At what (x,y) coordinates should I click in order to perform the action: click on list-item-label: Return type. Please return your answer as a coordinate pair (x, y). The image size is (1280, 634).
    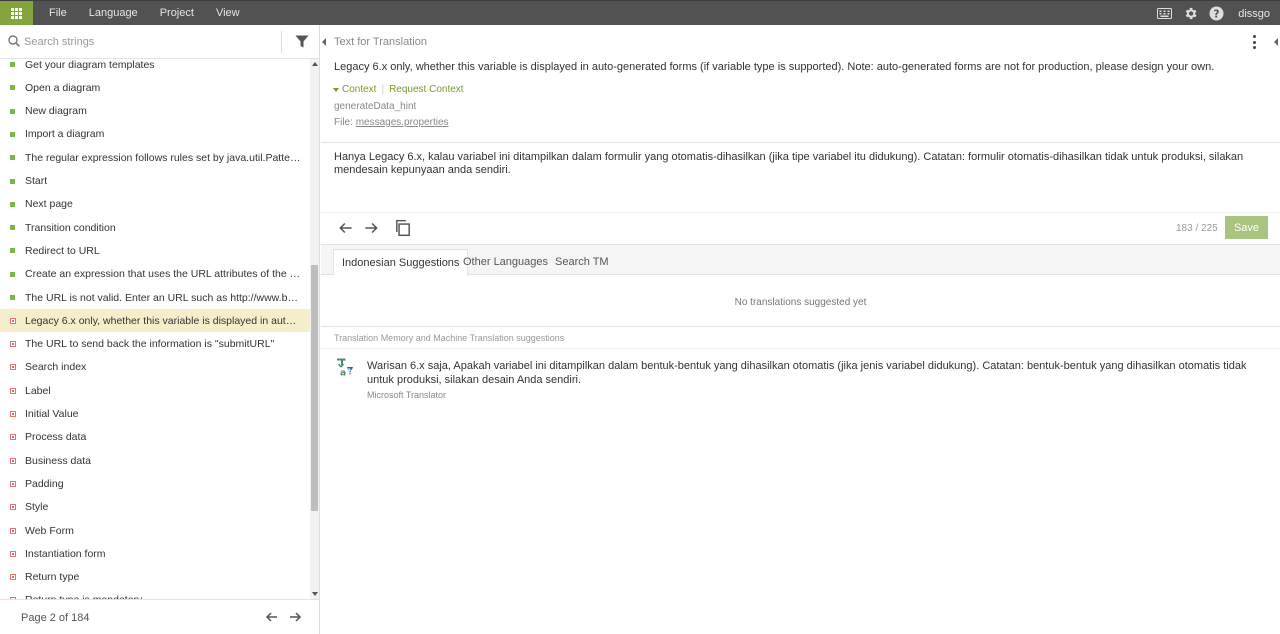
    Looking at the image, I should click on (52, 577).